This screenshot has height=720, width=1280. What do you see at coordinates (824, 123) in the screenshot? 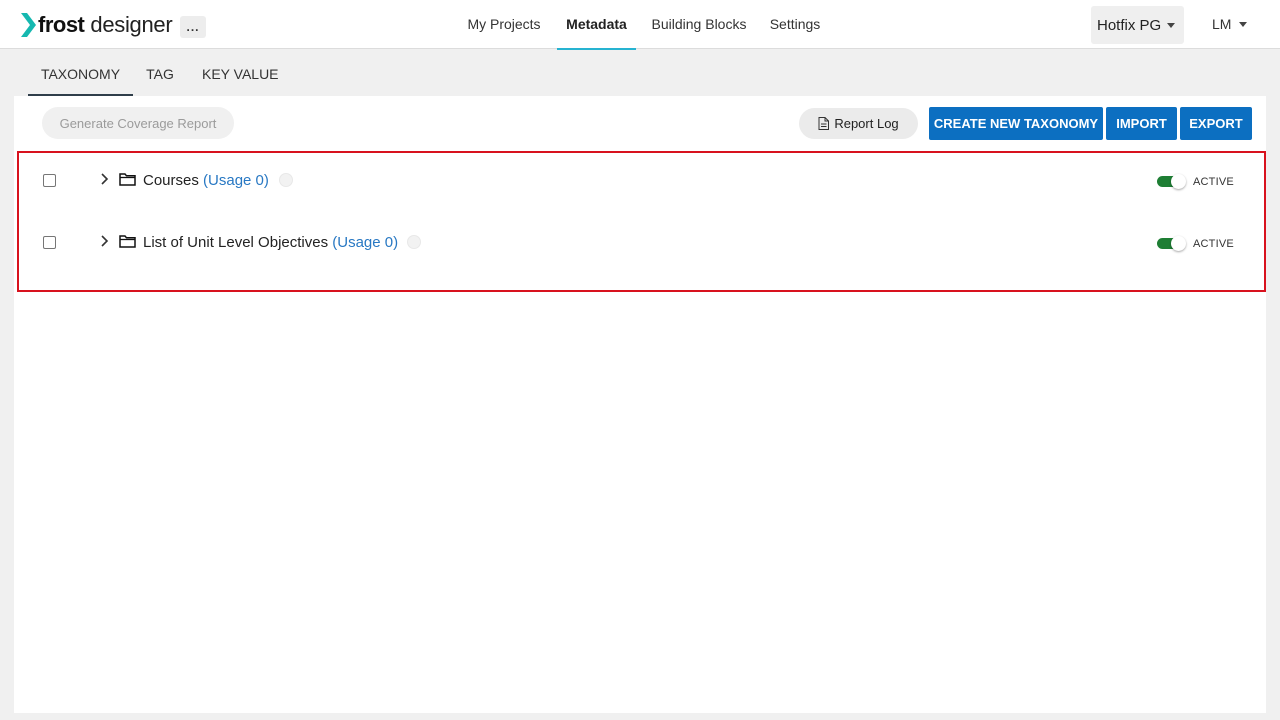
I see `document-icon` at bounding box center [824, 123].